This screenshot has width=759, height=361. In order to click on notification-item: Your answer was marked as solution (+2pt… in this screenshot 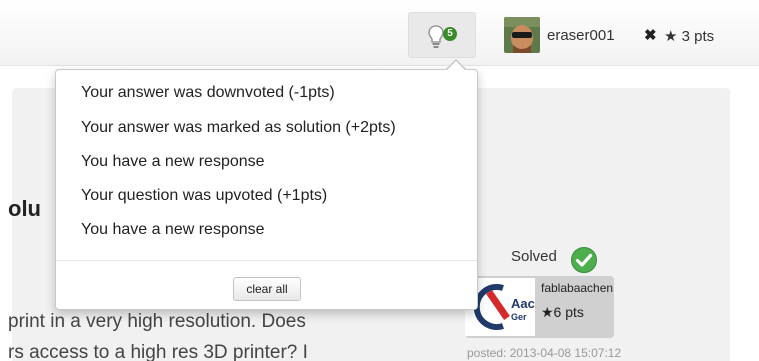, I will do `click(238, 128)`.